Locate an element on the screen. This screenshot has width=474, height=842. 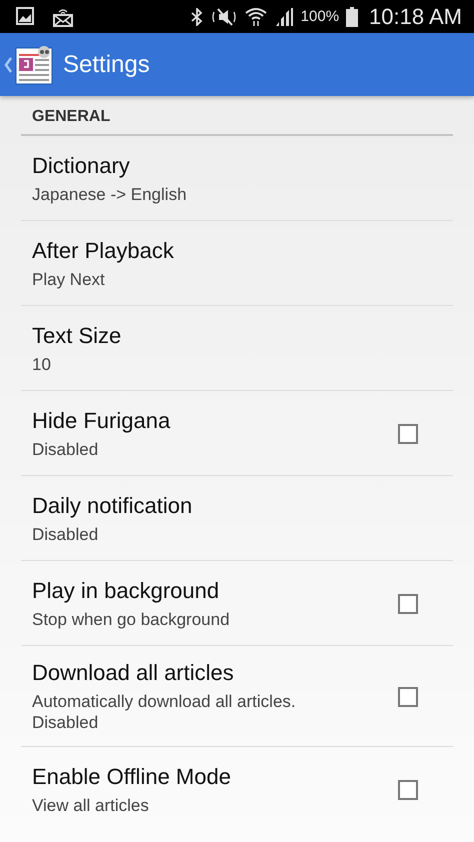
setting-summary: 10 is located at coordinates (42, 364).